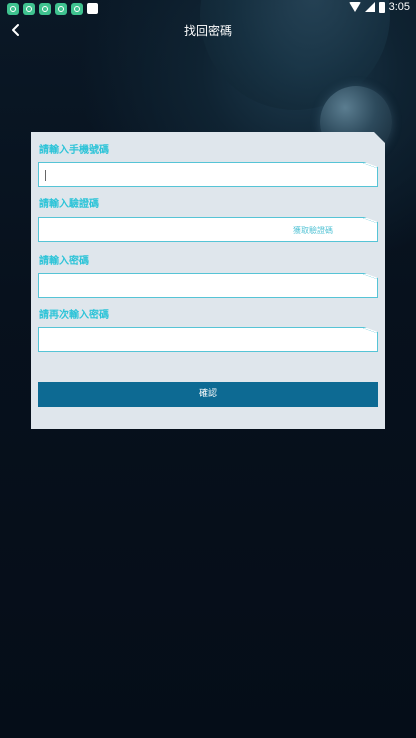  I want to click on status-right: 3:05, so click(379, 7).